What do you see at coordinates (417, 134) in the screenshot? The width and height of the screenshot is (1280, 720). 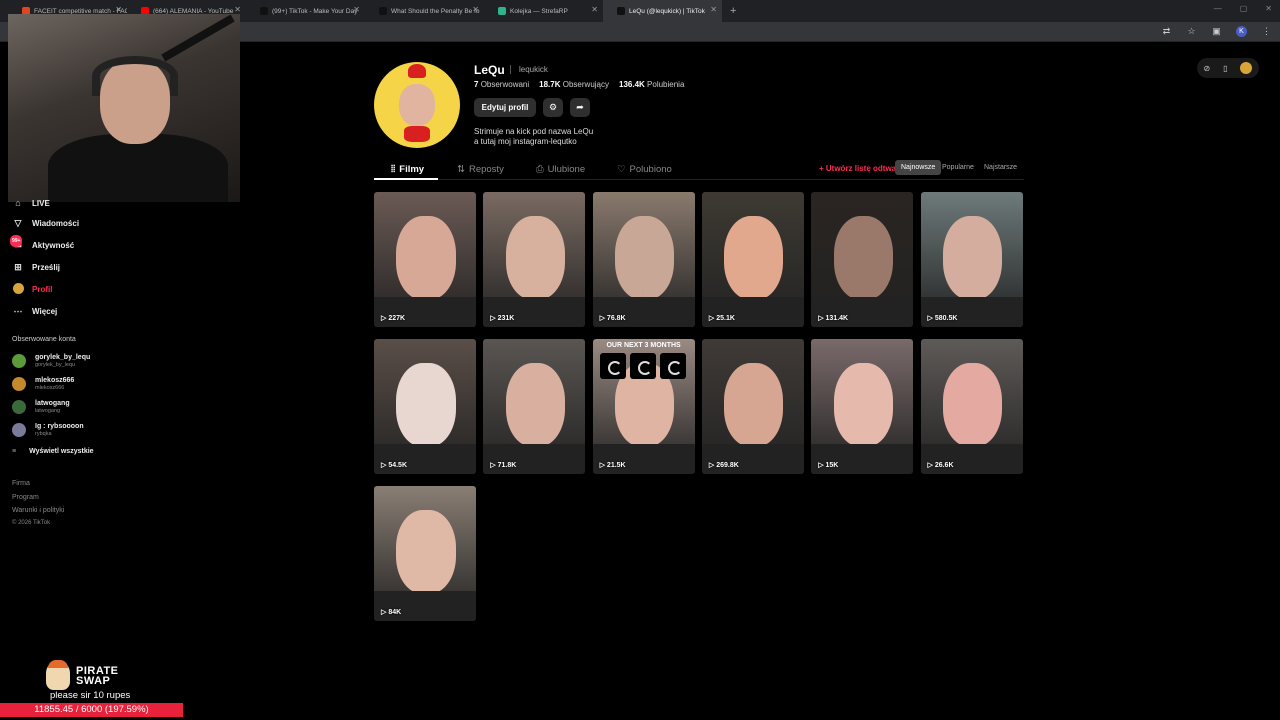 I see `chicken-bow` at bounding box center [417, 134].